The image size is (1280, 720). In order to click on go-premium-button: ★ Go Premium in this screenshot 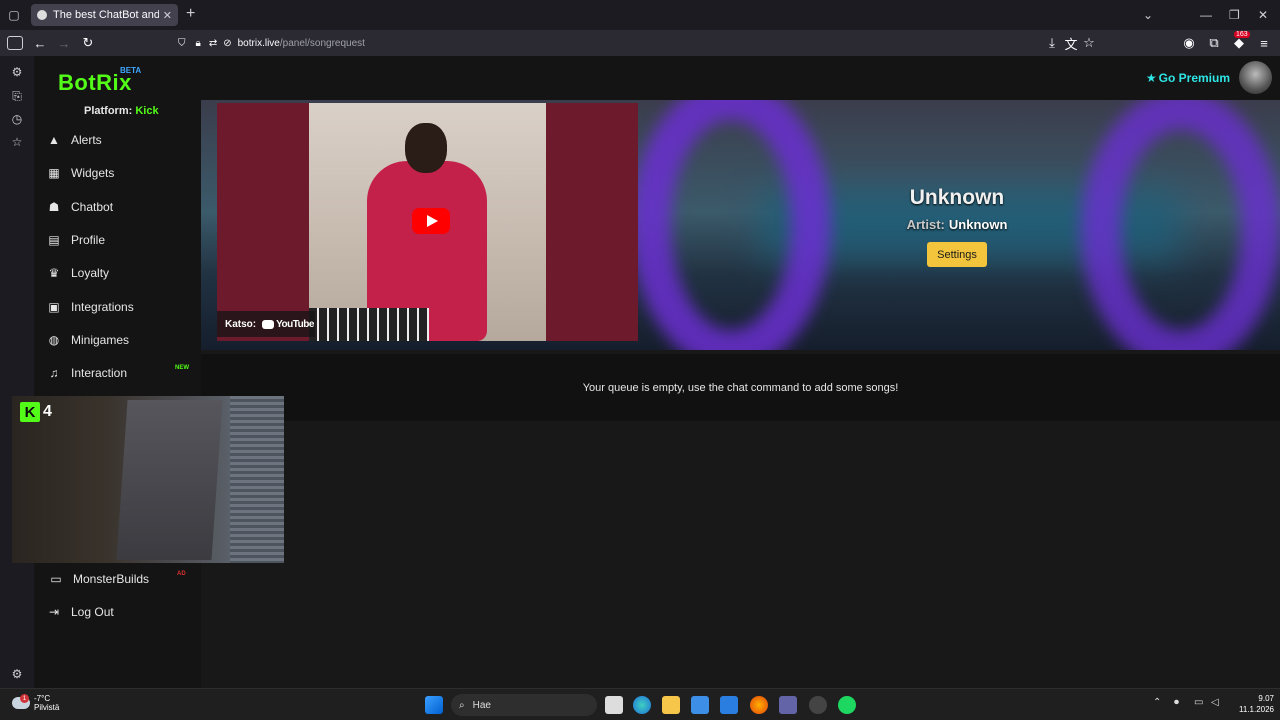, I will do `click(1188, 78)`.